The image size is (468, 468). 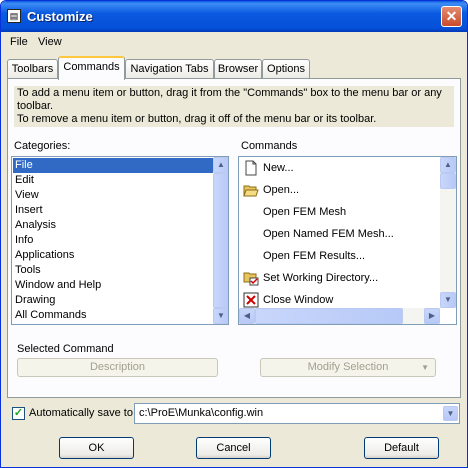 What do you see at coordinates (251, 191) in the screenshot?
I see `open-folder-icon` at bounding box center [251, 191].